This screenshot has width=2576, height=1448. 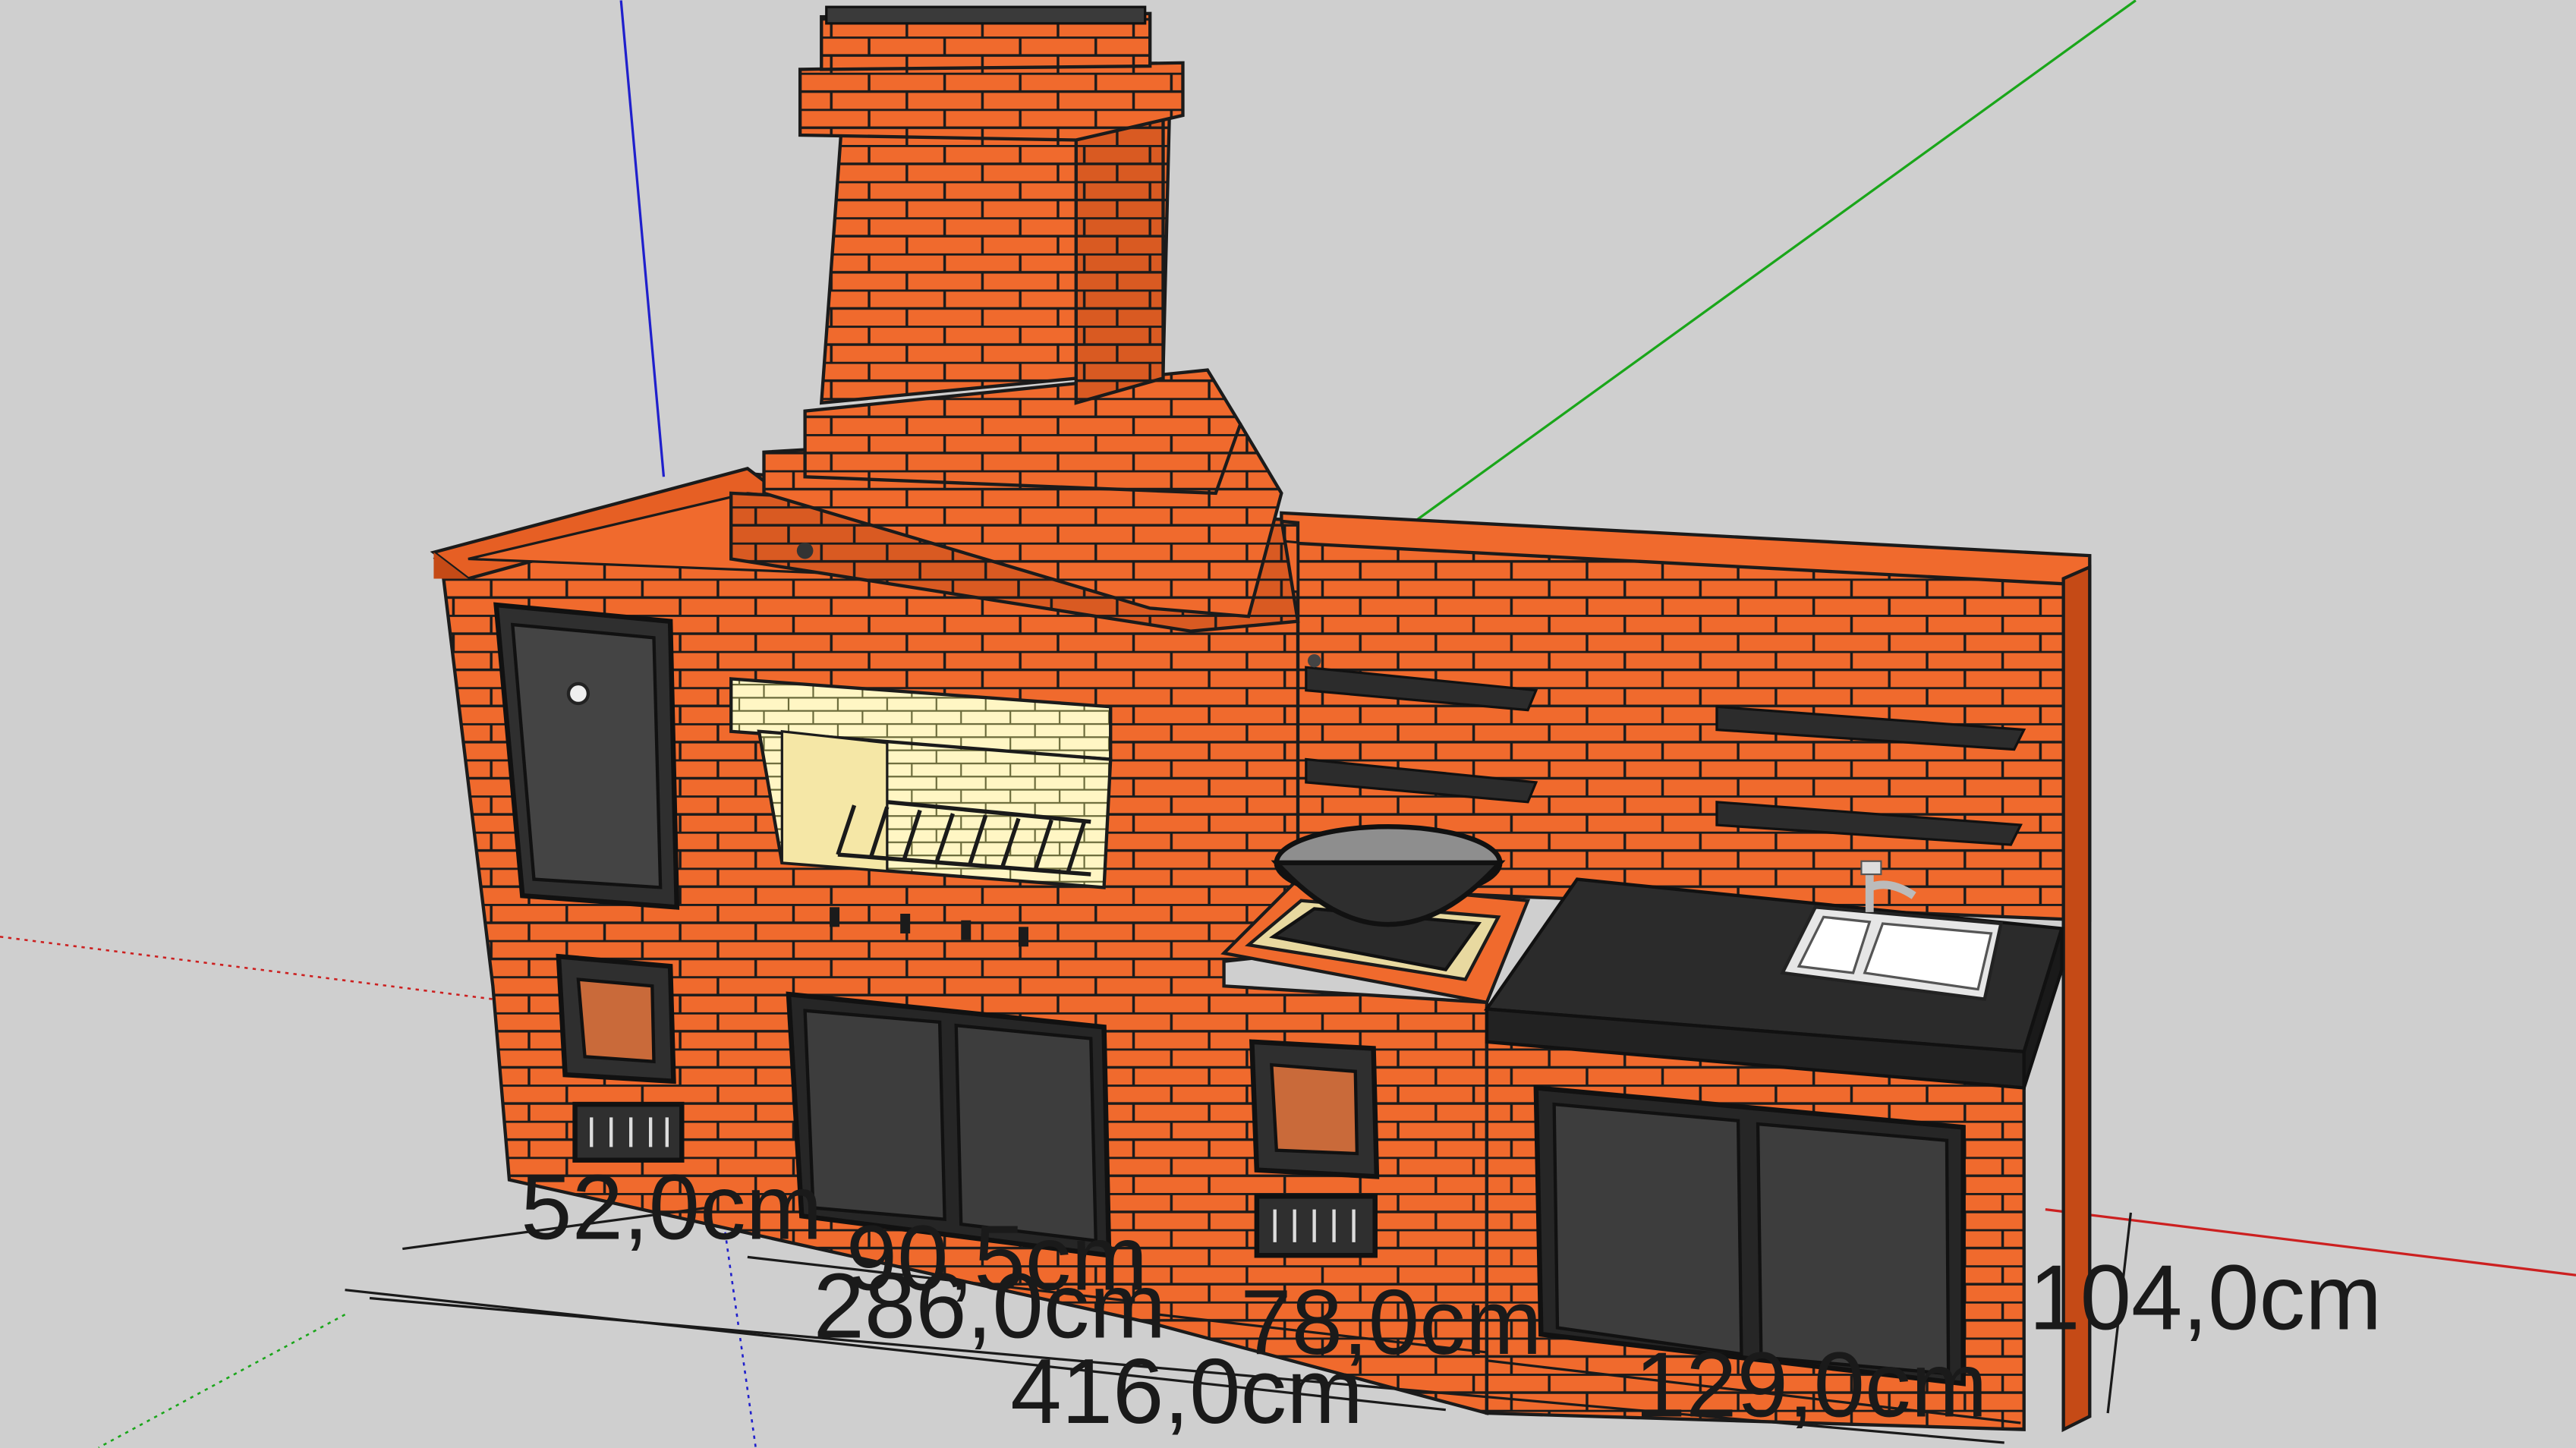 I want to click on smoker-door, so click(x=586, y=756).